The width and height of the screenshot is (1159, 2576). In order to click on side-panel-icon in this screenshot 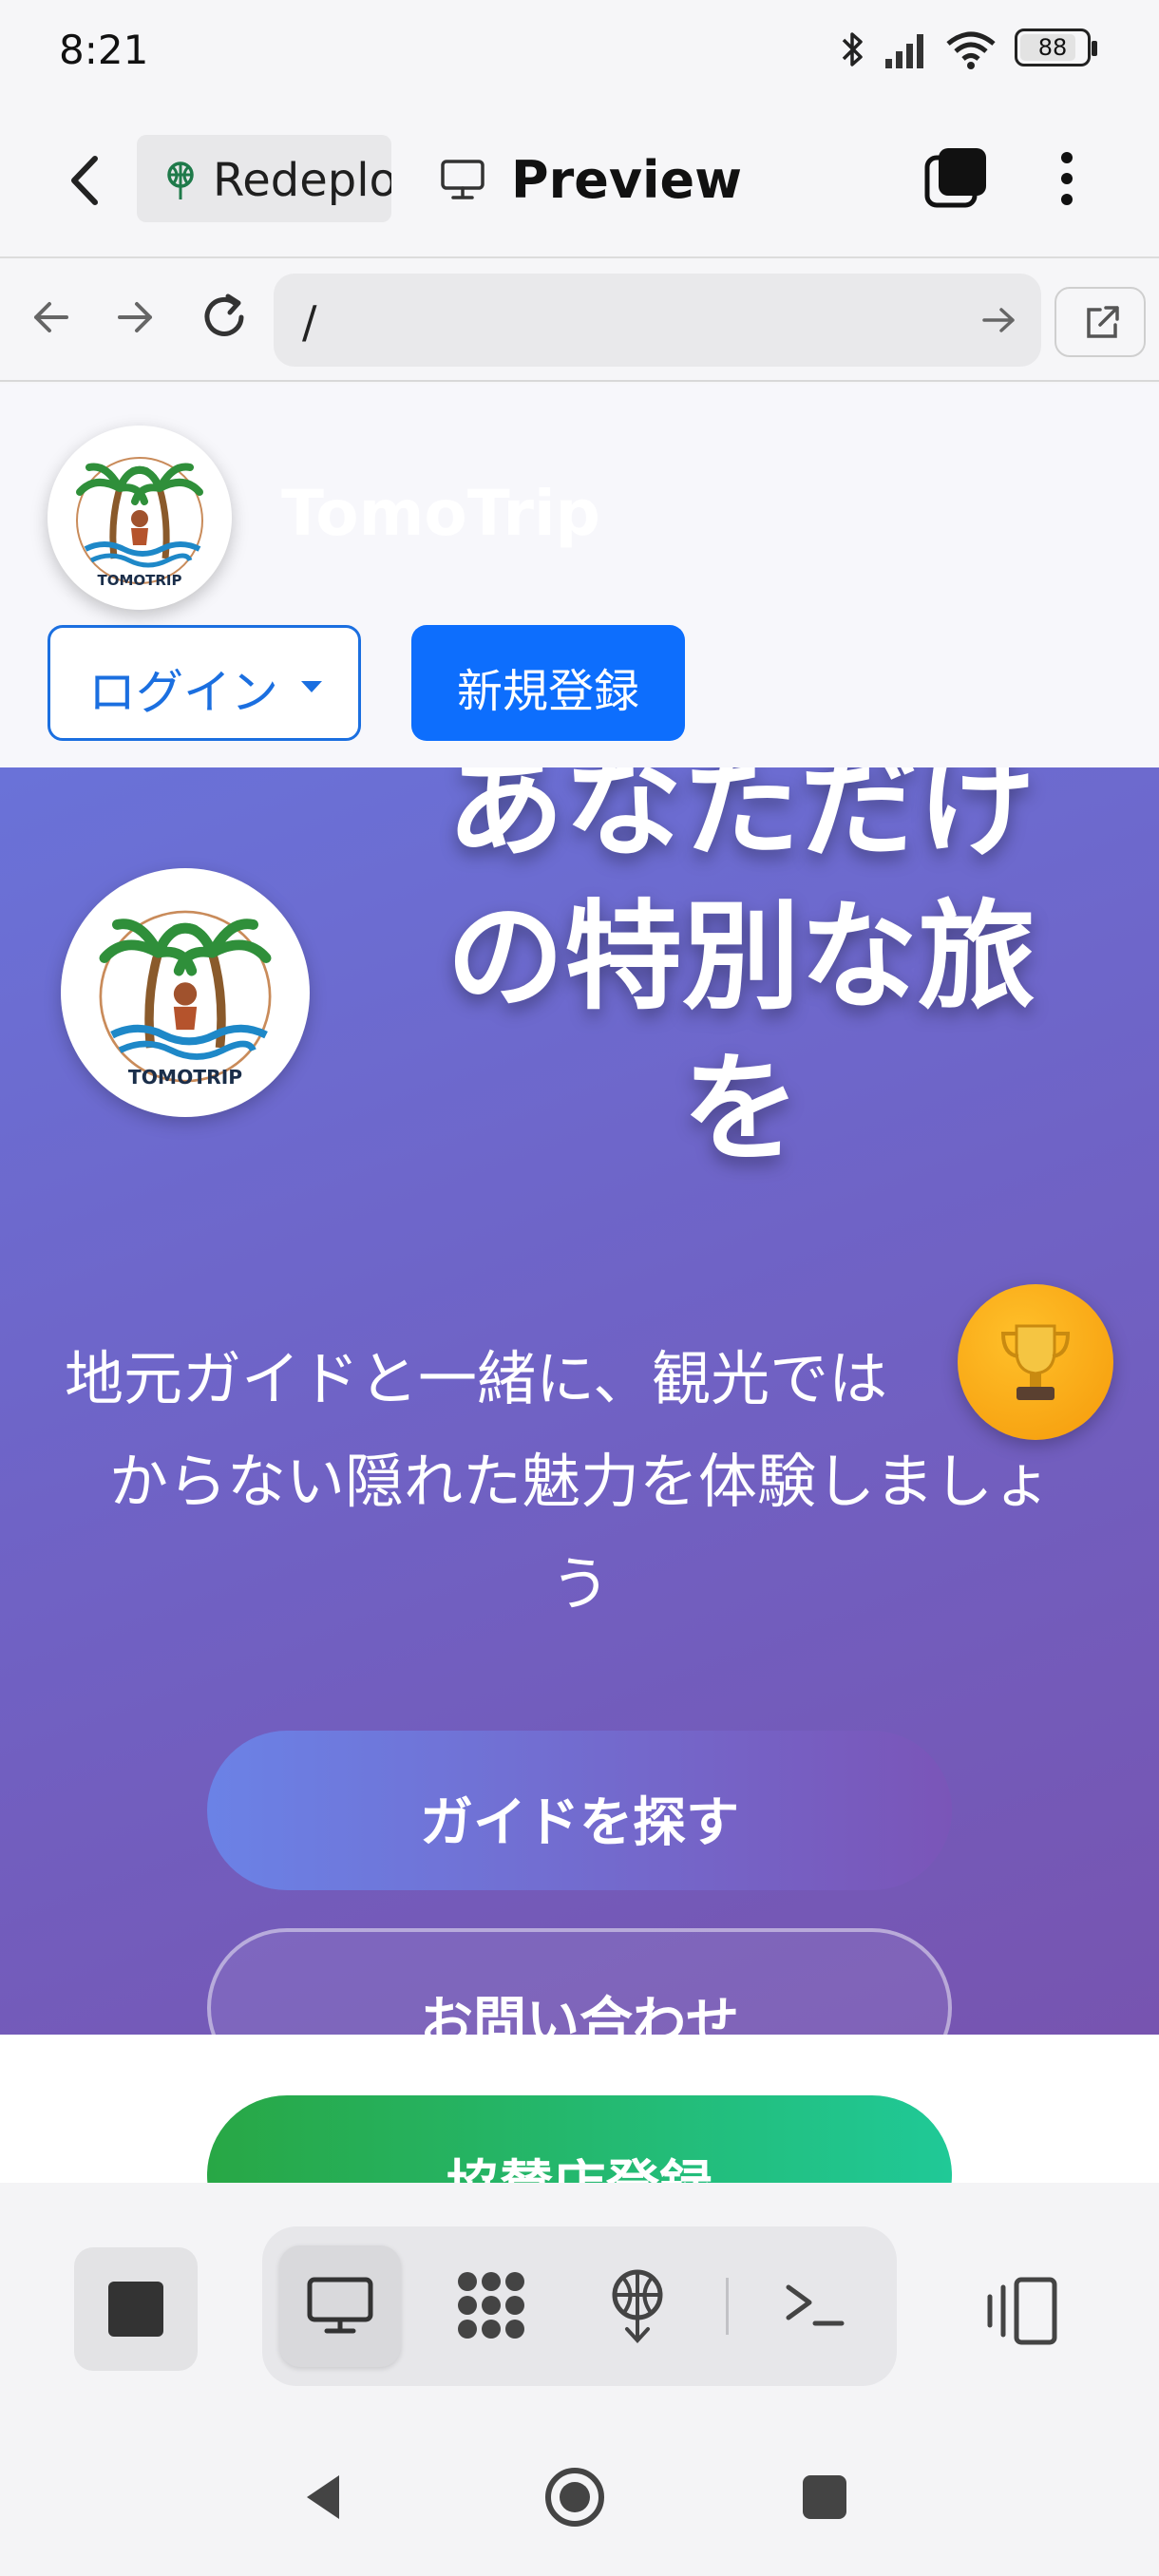, I will do `click(1021, 2311)`.